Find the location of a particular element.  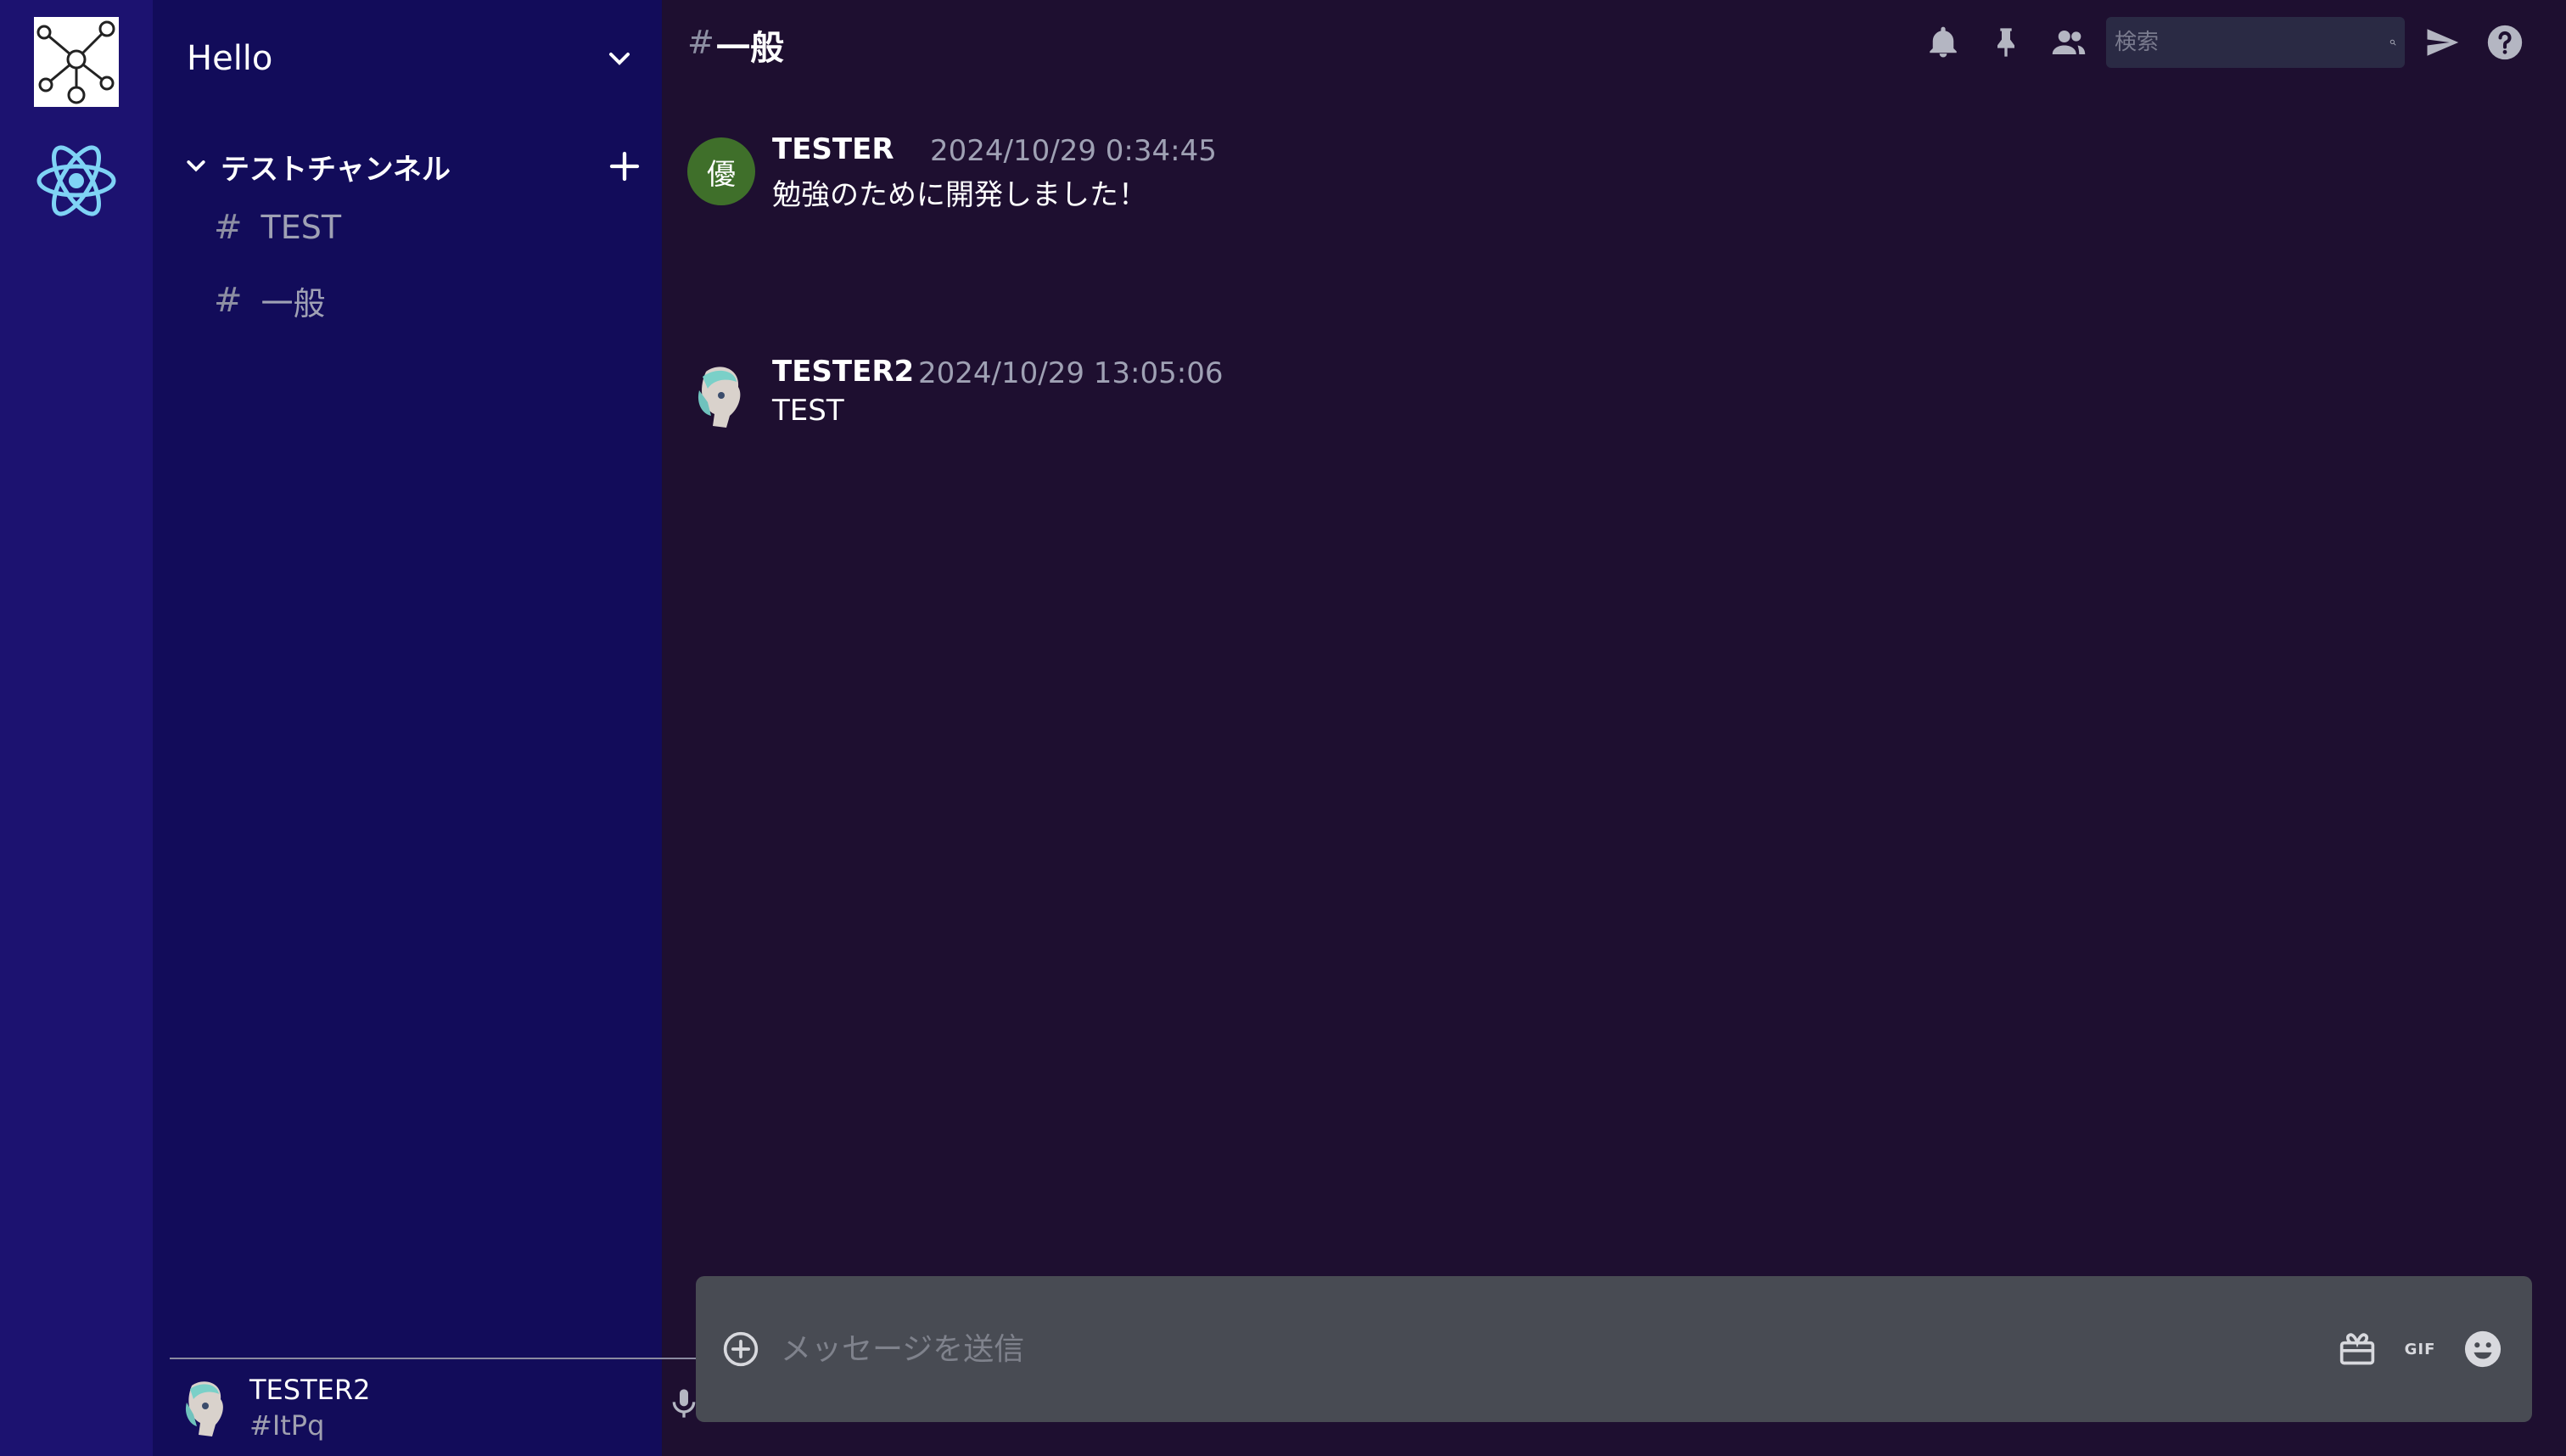

gif-button: GIF is located at coordinates (2420, 1349).